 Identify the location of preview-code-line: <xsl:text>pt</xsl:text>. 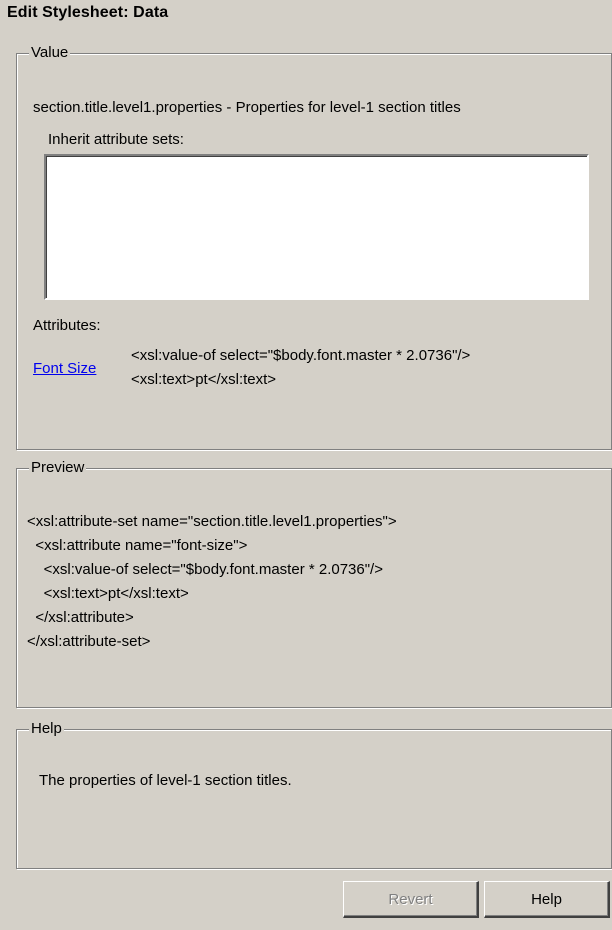
(108, 593).